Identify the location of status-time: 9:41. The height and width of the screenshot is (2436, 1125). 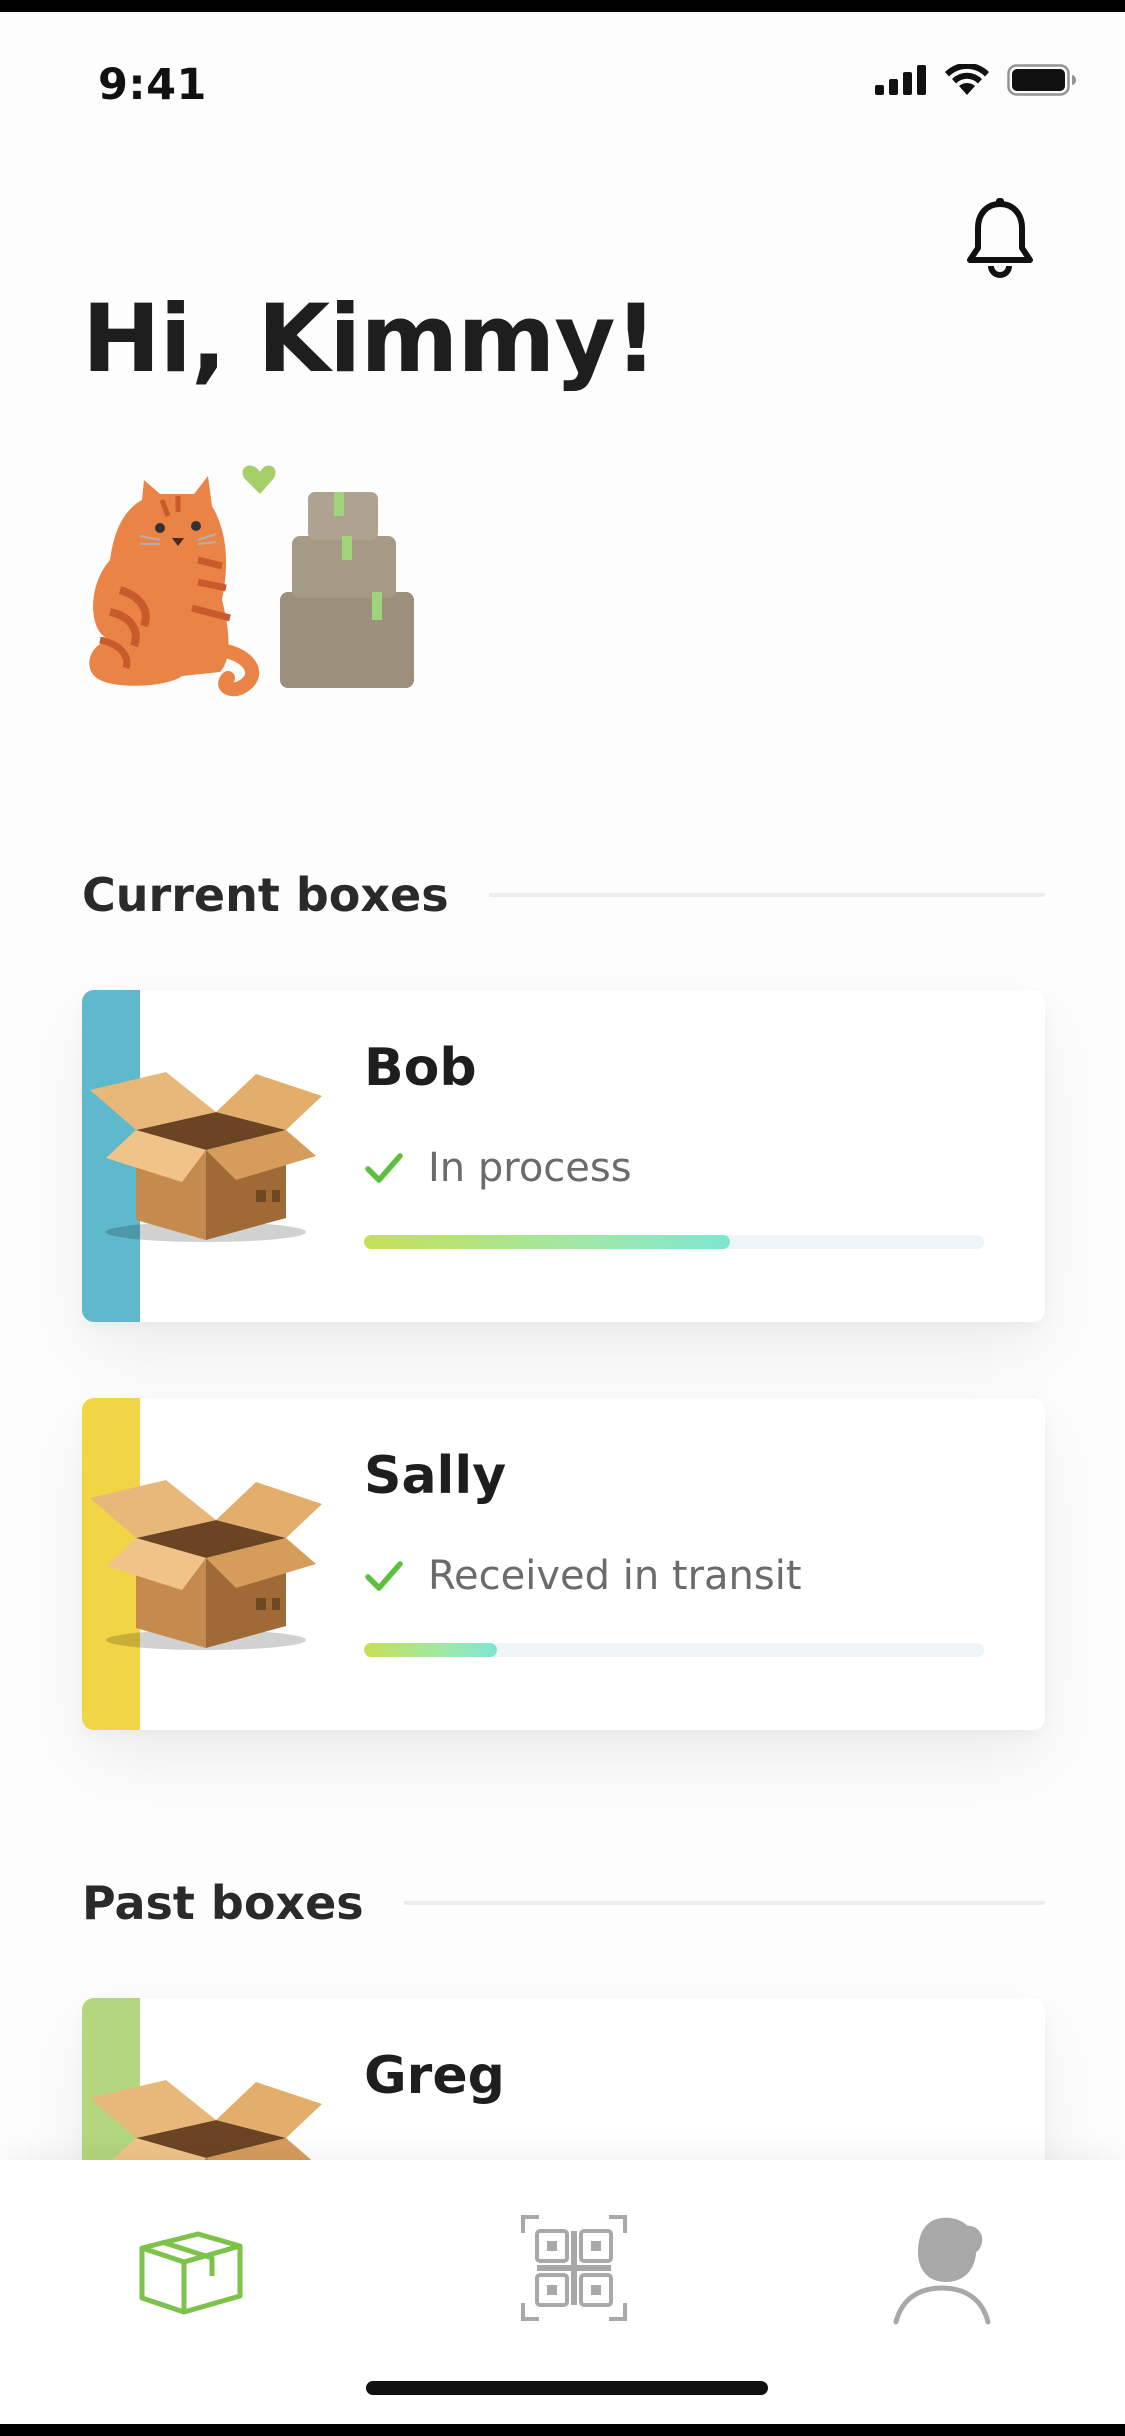
(152, 85).